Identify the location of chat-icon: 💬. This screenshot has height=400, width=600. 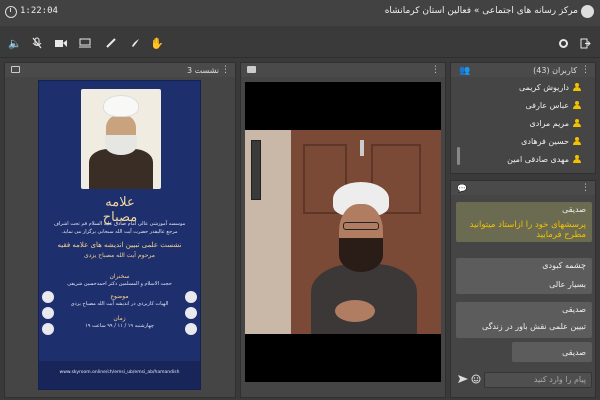
(462, 188).